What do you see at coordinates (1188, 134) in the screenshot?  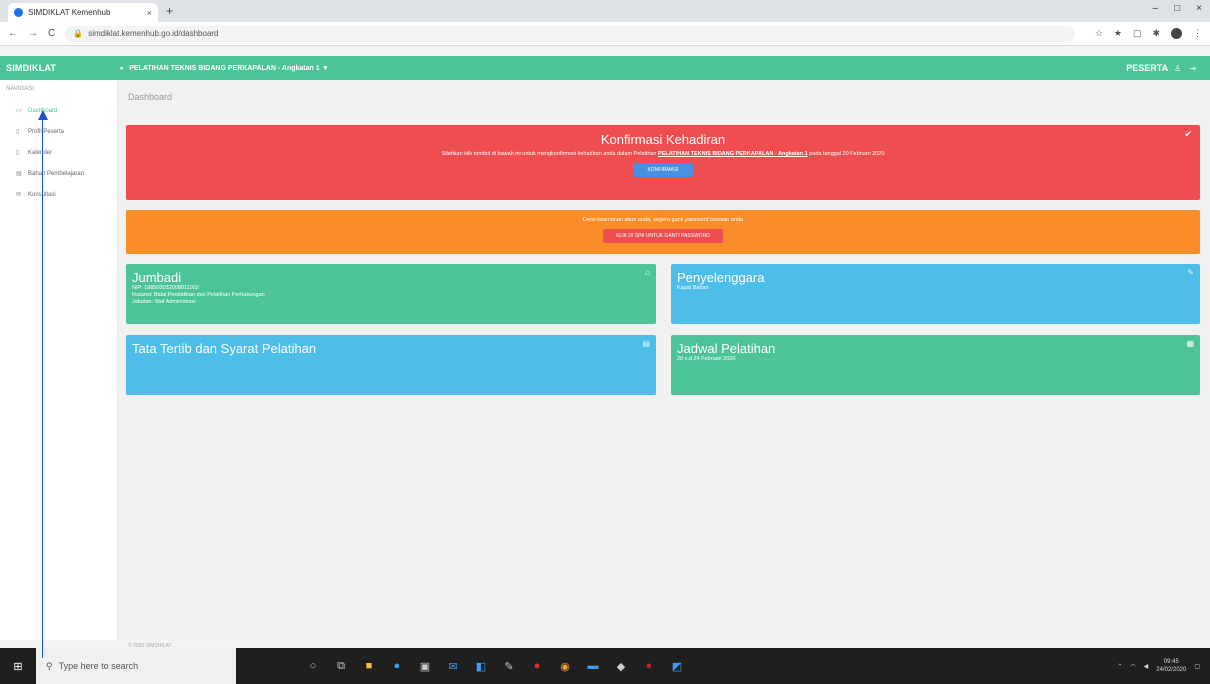 I see `check-icon: ✔` at bounding box center [1188, 134].